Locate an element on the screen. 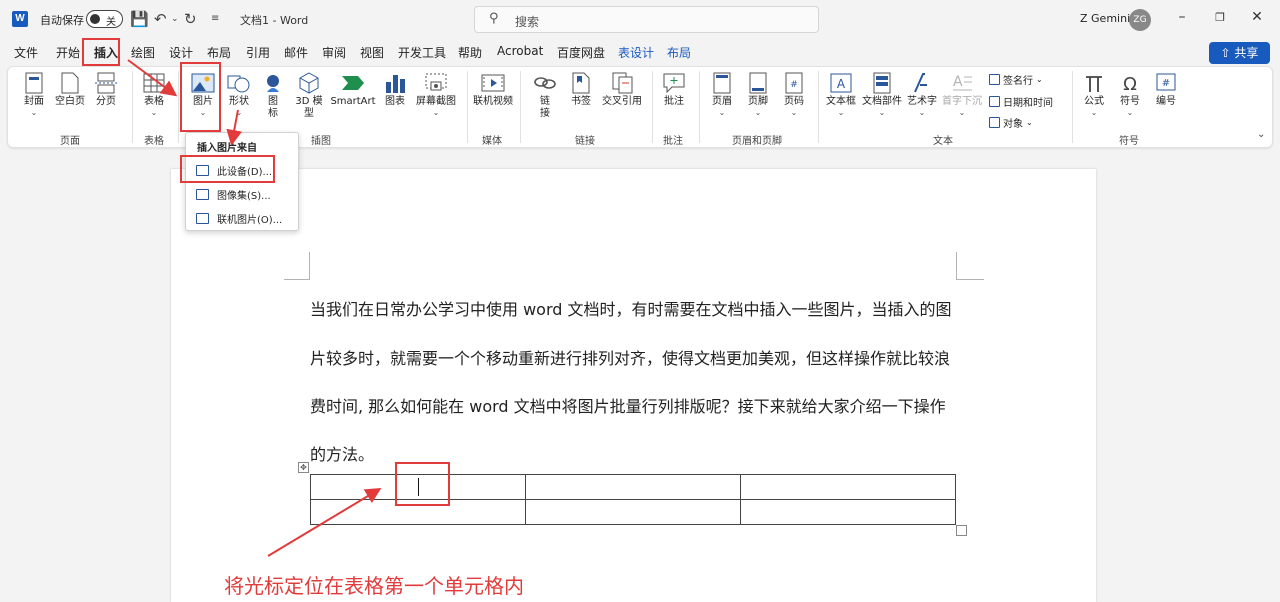 This screenshot has width=1280, height=602. number-button: # 编号 is located at coordinates (1166, 88).